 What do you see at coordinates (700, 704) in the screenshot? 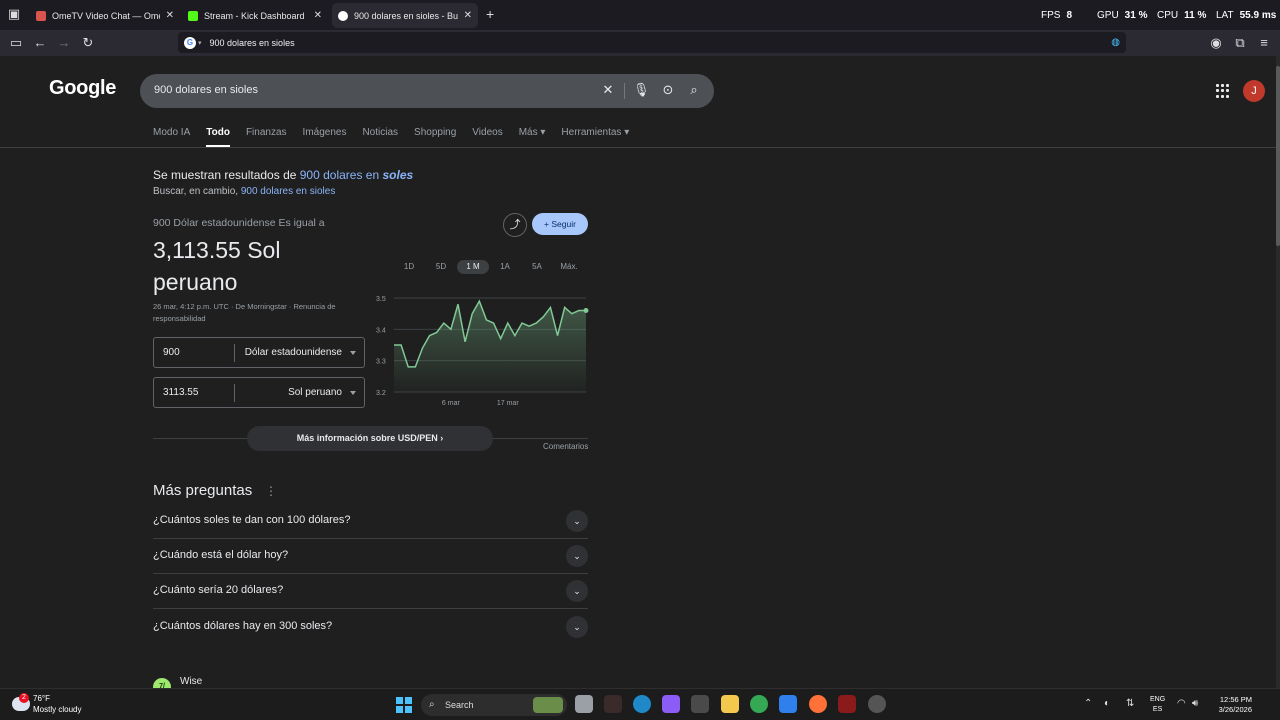
I see `store-icon` at bounding box center [700, 704].